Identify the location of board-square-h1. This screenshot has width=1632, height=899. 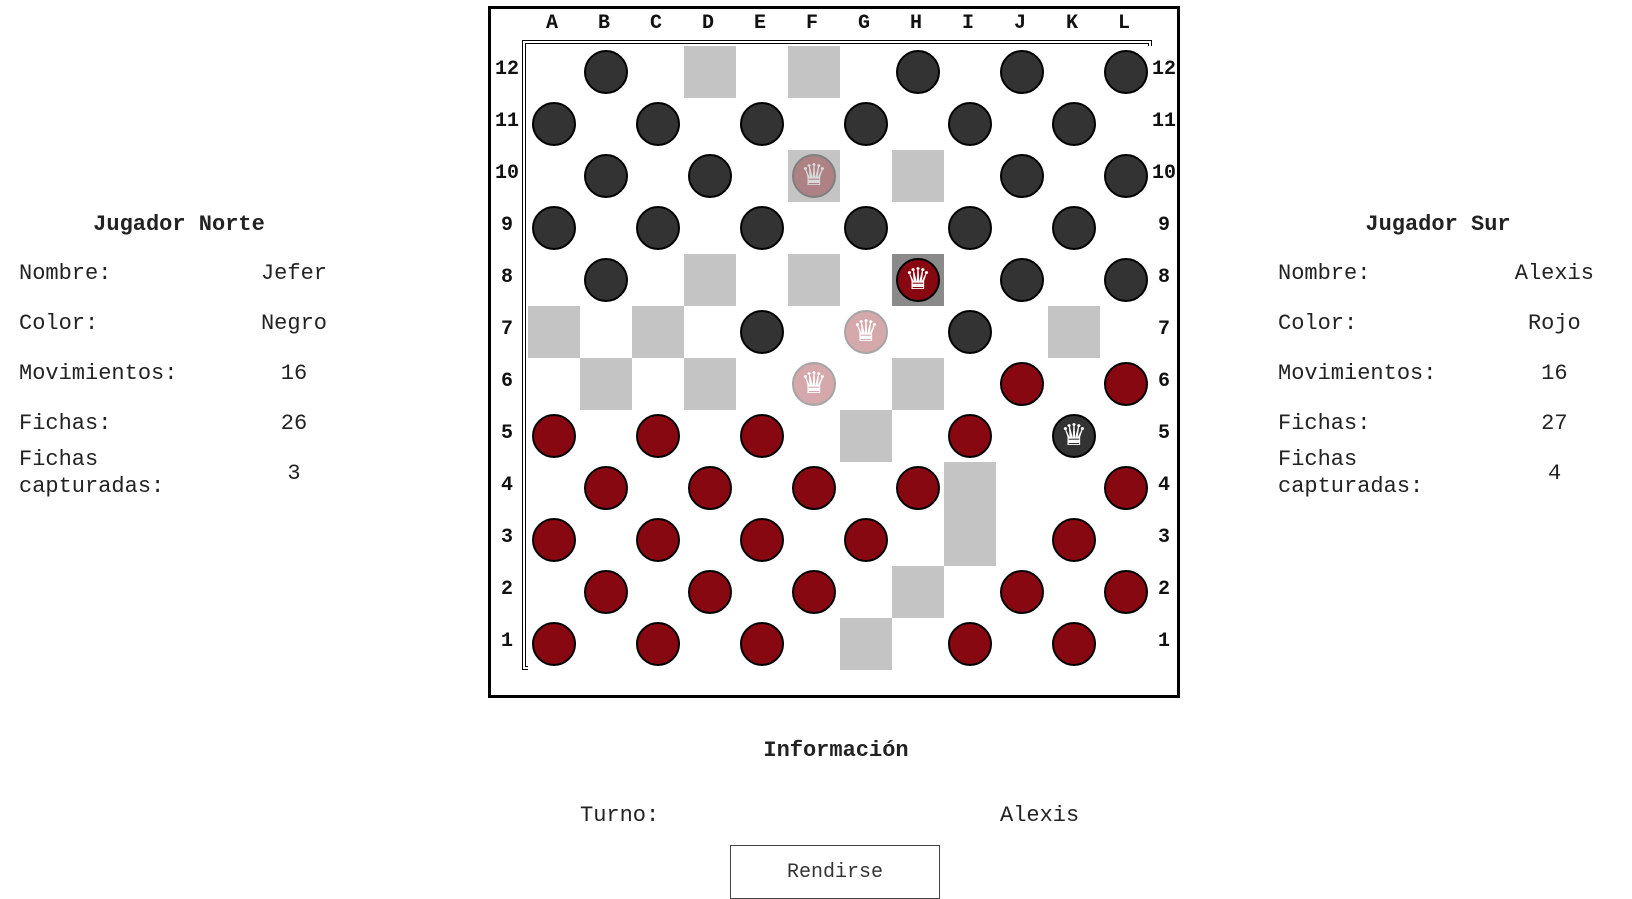
(918, 644).